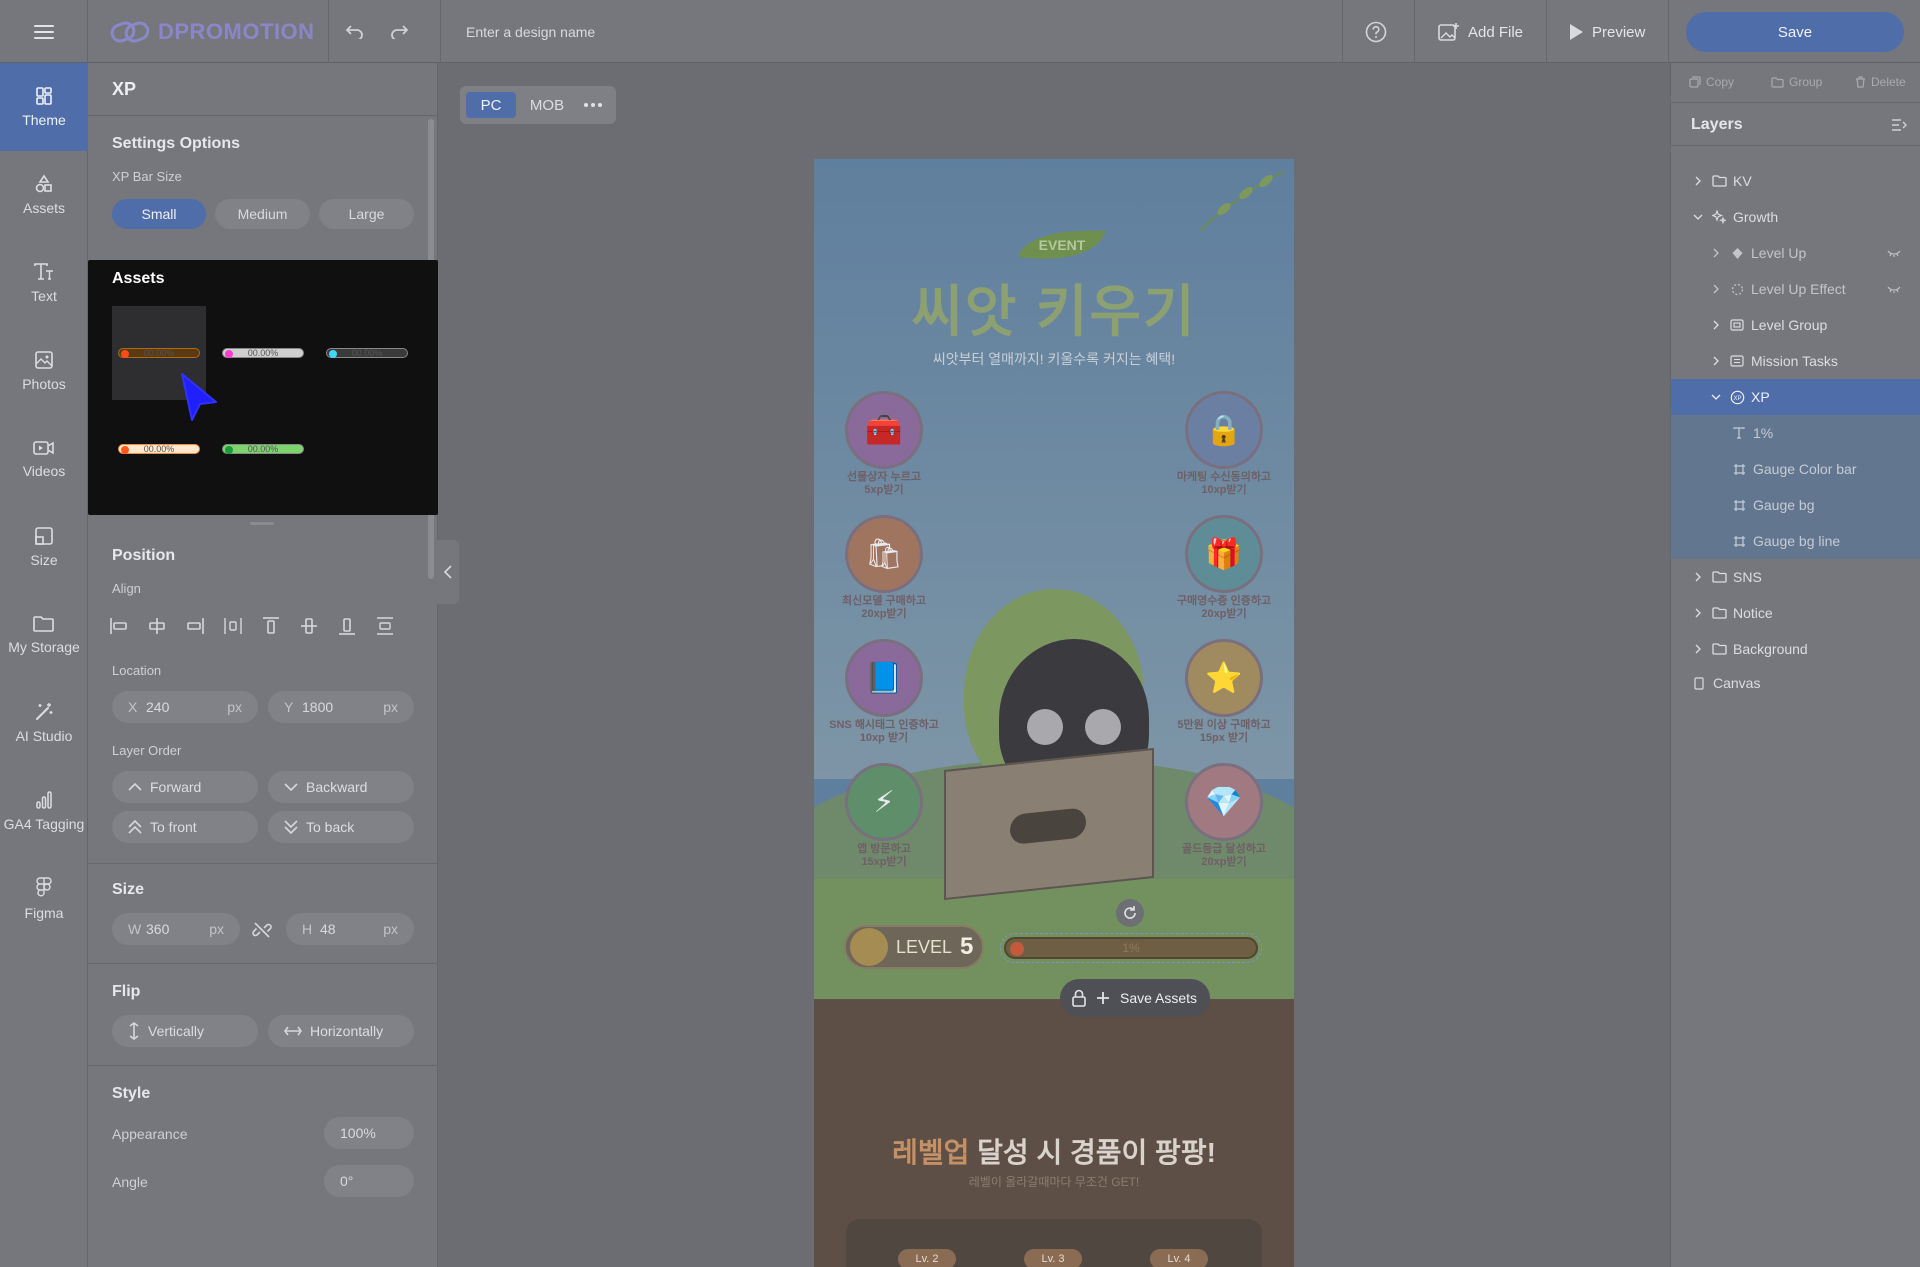 This screenshot has height=1267, width=1920. I want to click on size-small-button: Small, so click(159, 214).